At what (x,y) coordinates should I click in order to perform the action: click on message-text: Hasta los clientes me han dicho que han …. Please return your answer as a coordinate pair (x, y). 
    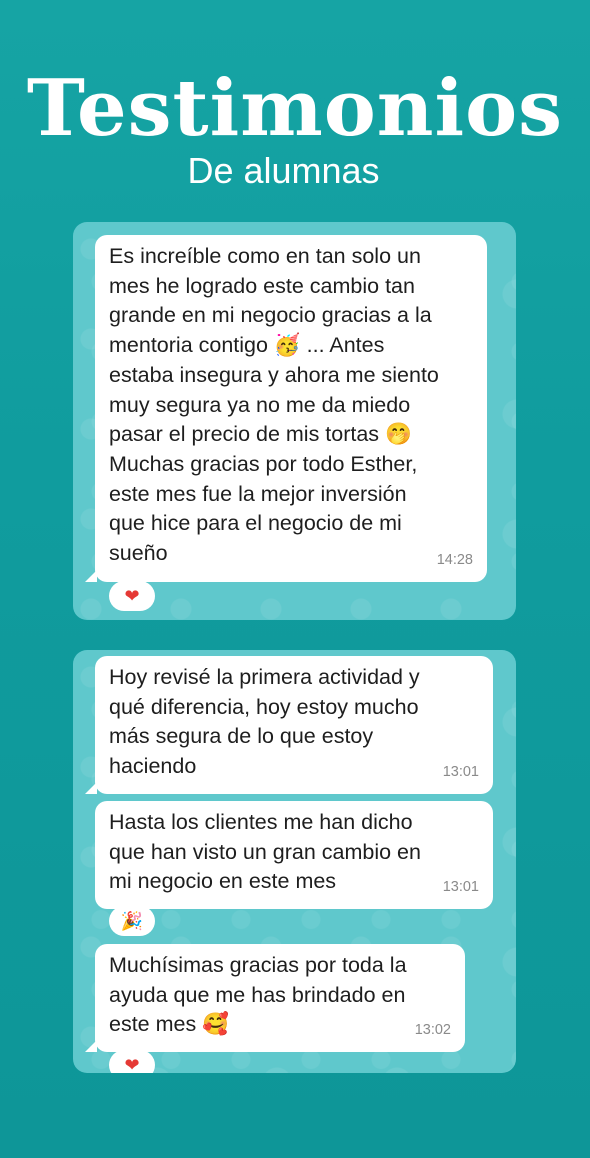
    Looking at the image, I should click on (265, 852).